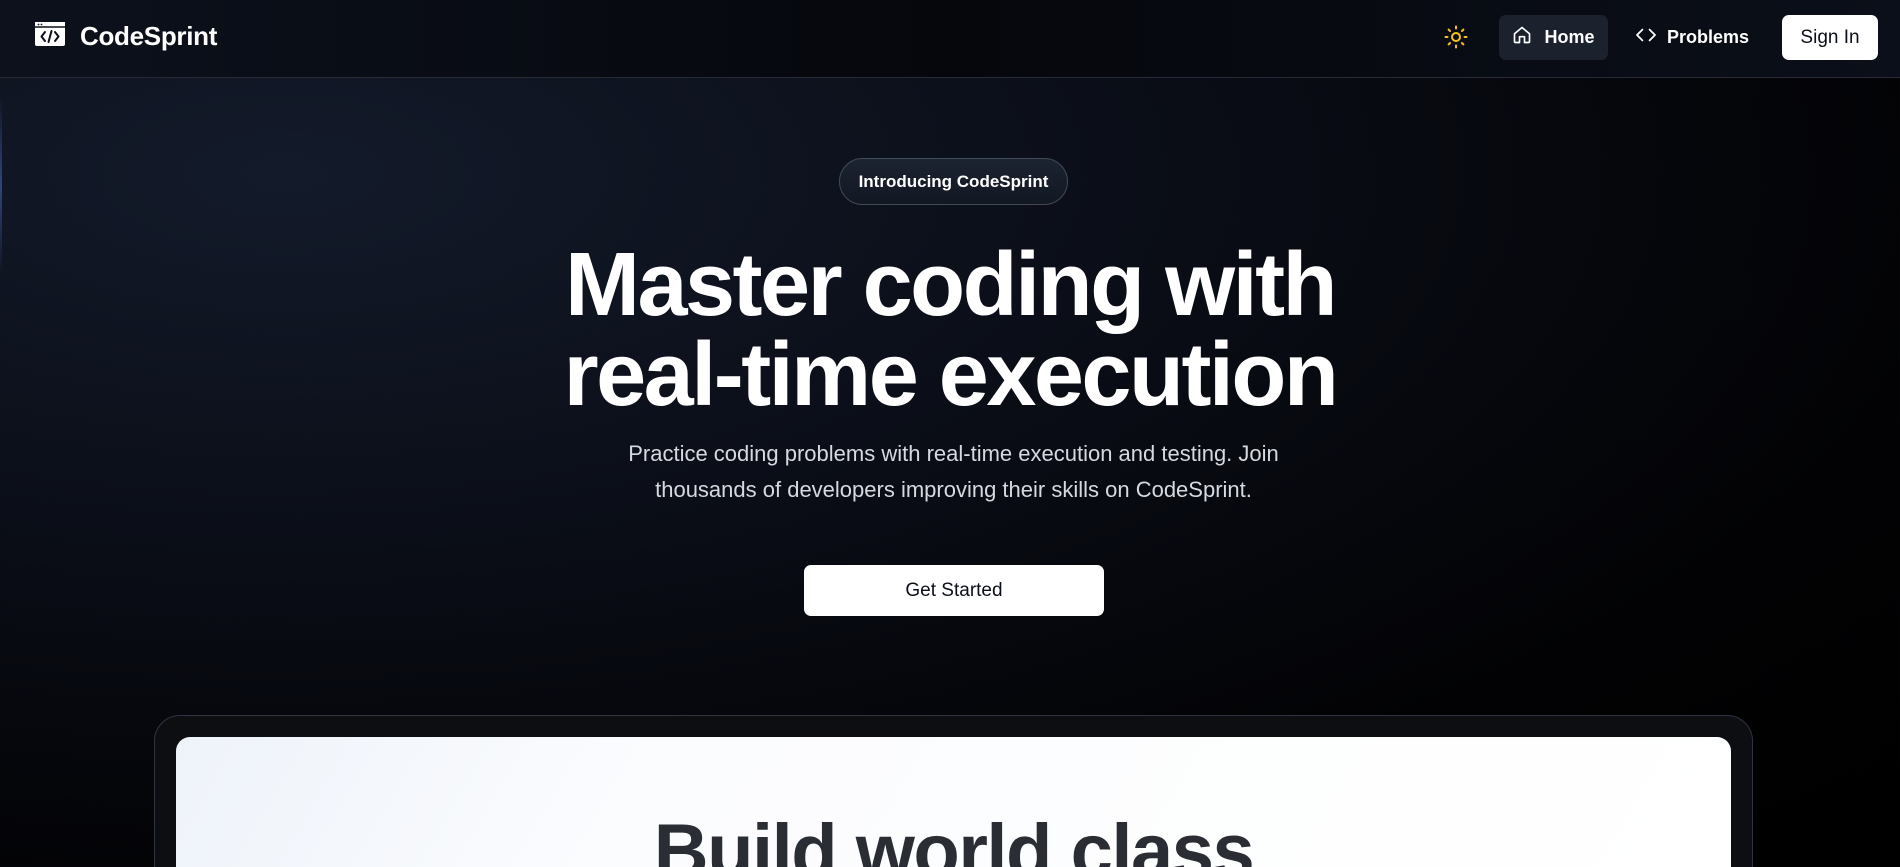 The width and height of the screenshot is (1900, 867). I want to click on code-brackets-icon, so click(1646, 37).